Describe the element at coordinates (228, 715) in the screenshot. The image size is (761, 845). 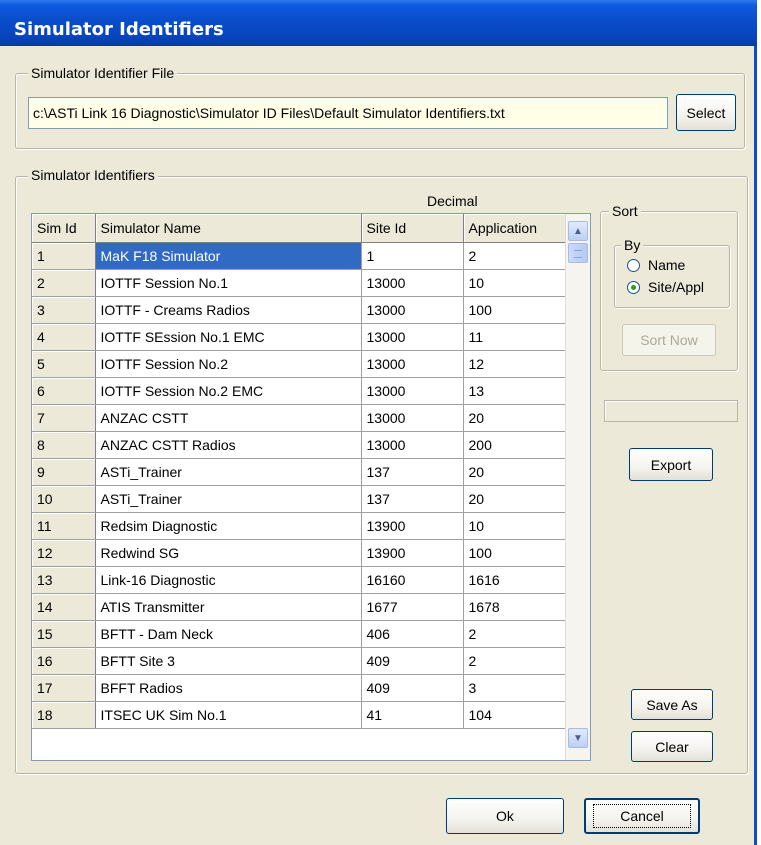
I see `cell-simulator-name: ITSEC UK Sim No.1` at that location.